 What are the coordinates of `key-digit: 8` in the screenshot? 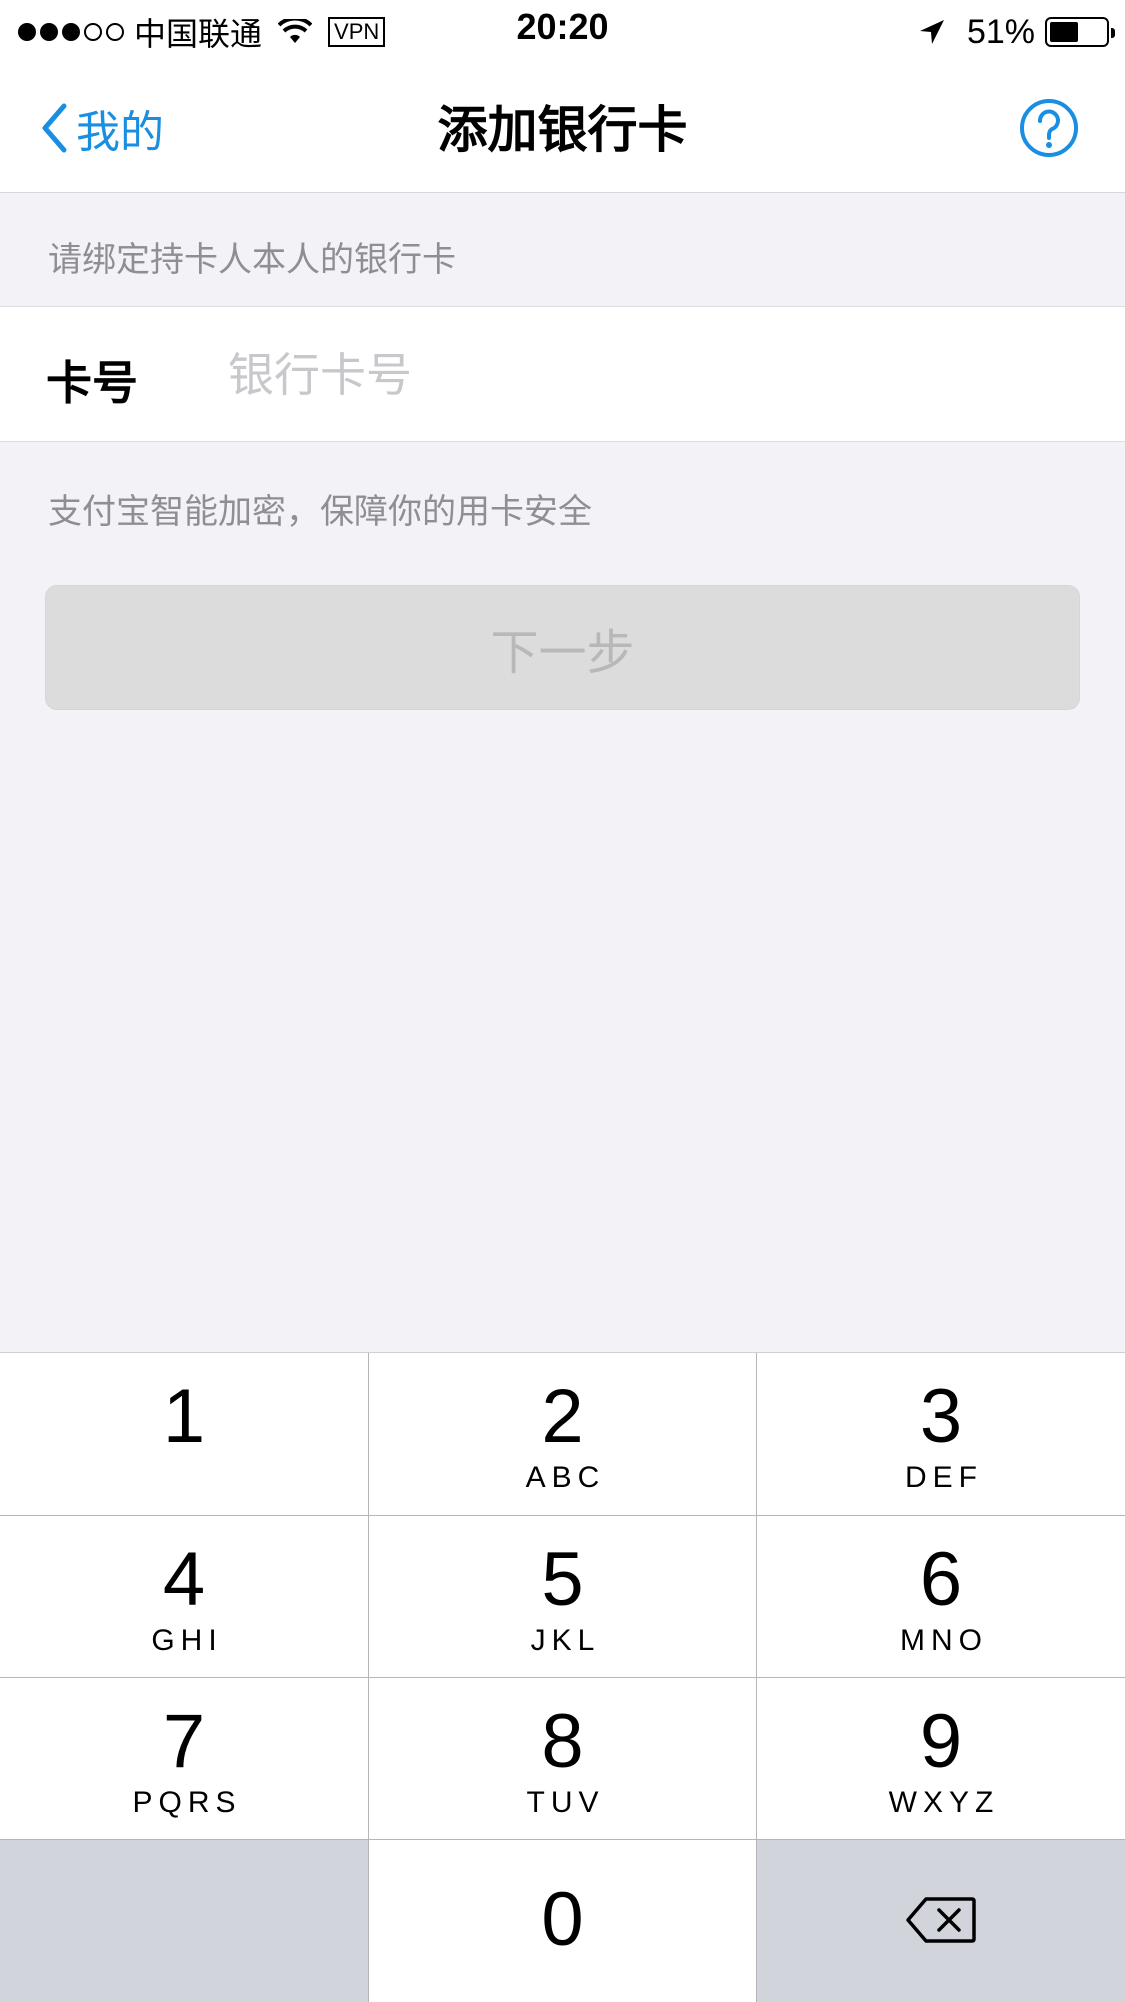 It's located at (562, 1741).